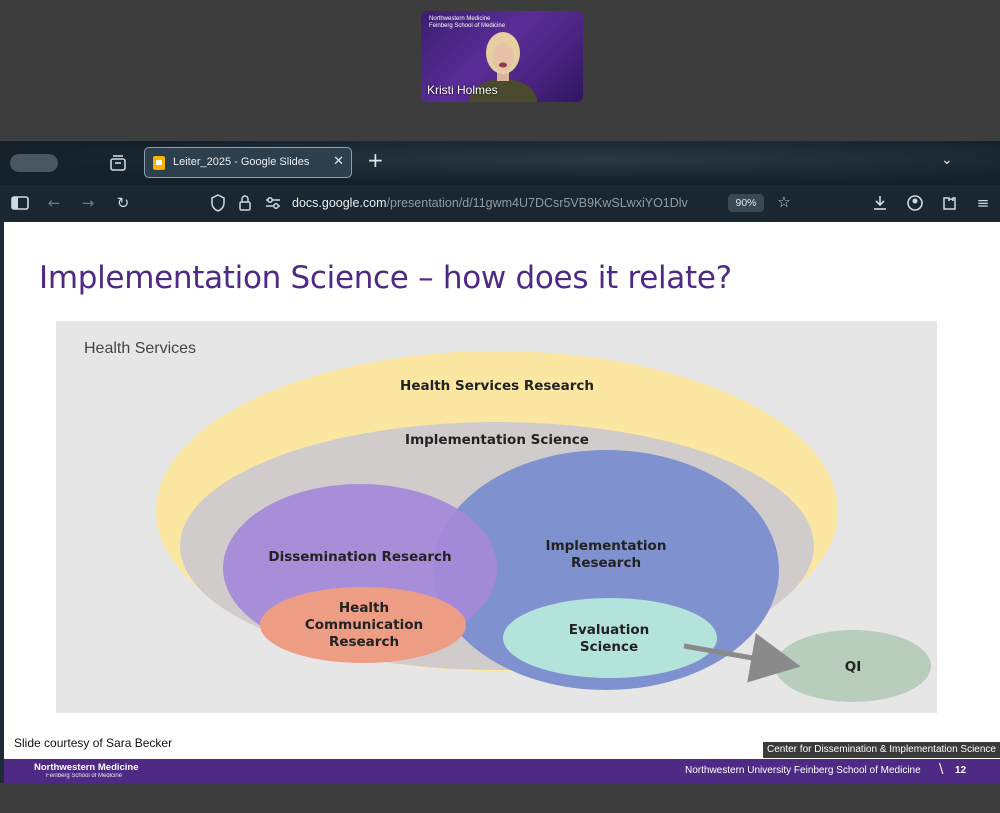 Image resolution: width=1000 pixels, height=813 pixels. What do you see at coordinates (140, 348) in the screenshot?
I see `health-services-label: Health Services` at bounding box center [140, 348].